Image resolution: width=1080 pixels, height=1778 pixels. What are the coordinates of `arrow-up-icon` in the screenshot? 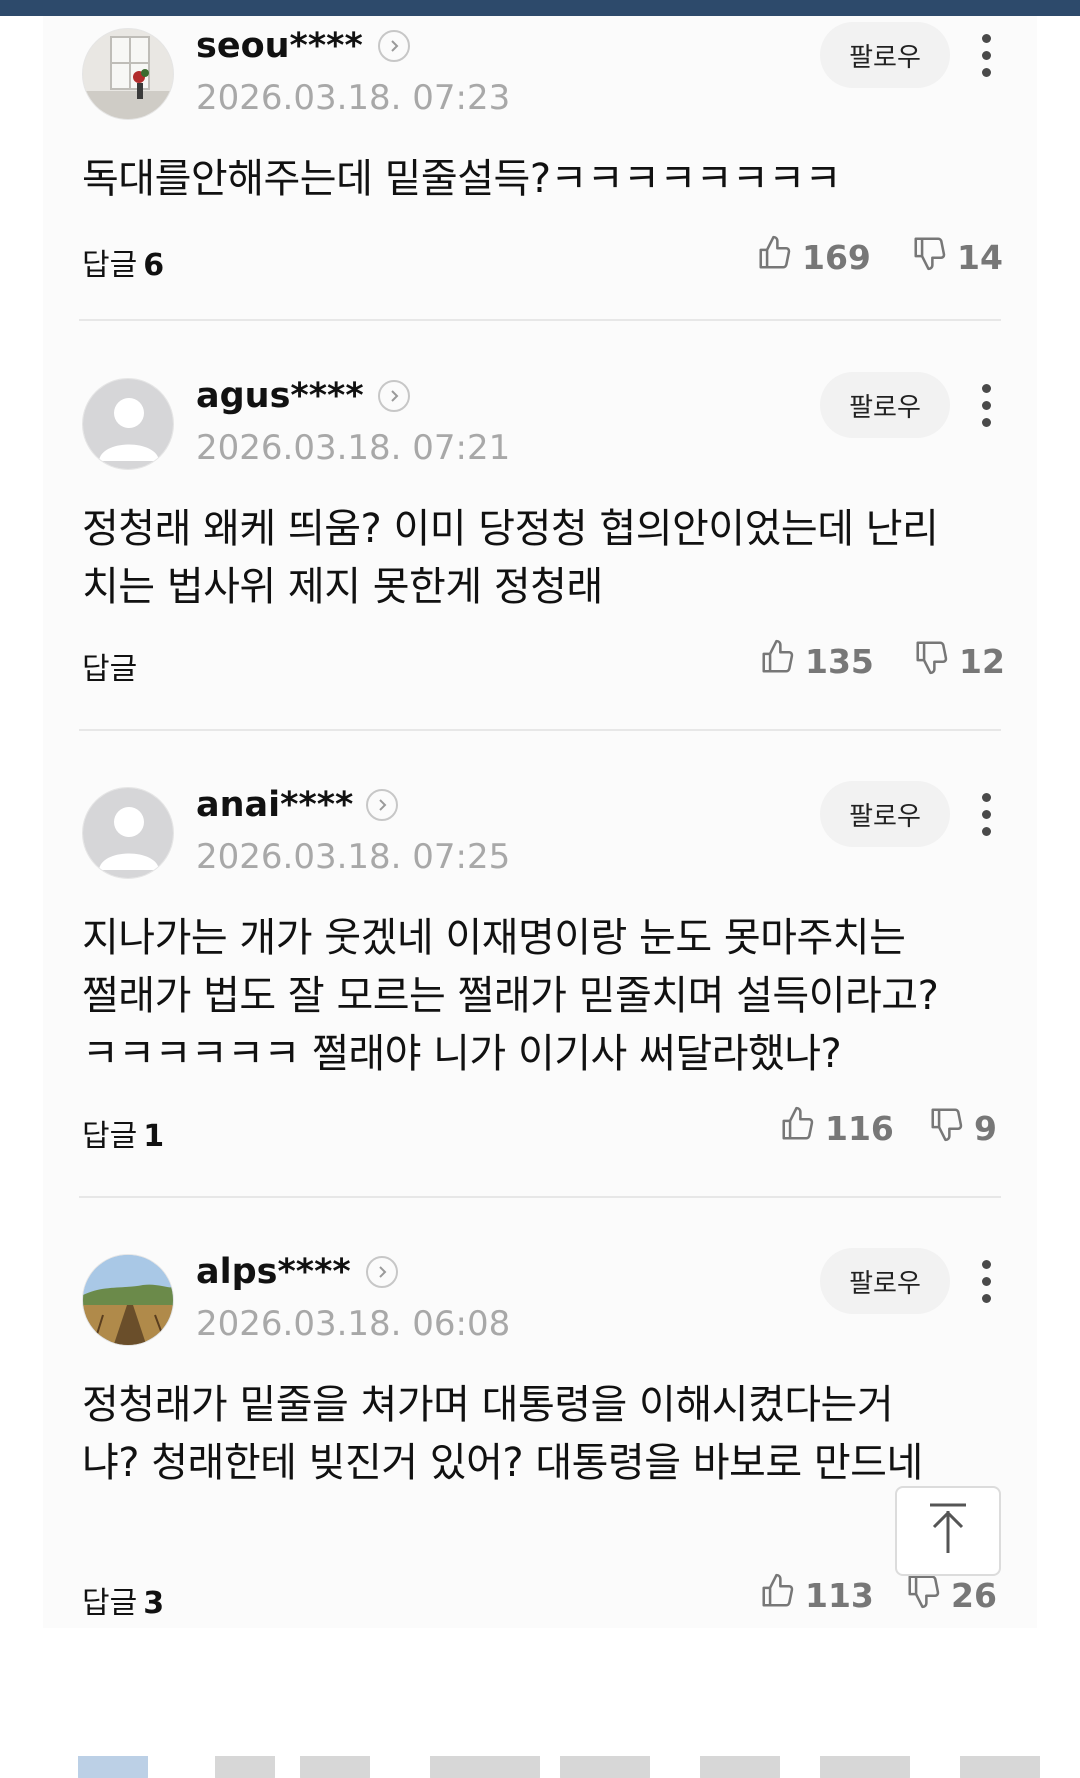 It's located at (948, 1531).